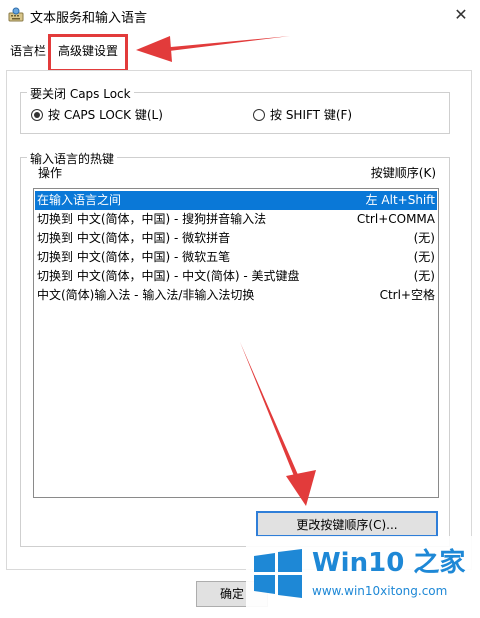  What do you see at coordinates (50, 173) in the screenshot?
I see `column-header-action: 操作` at bounding box center [50, 173].